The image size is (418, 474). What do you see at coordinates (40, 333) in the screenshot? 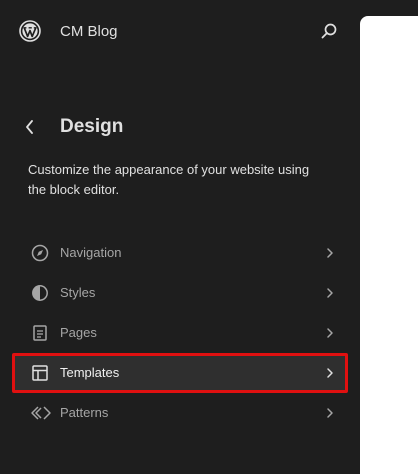
I see `page-icon` at bounding box center [40, 333].